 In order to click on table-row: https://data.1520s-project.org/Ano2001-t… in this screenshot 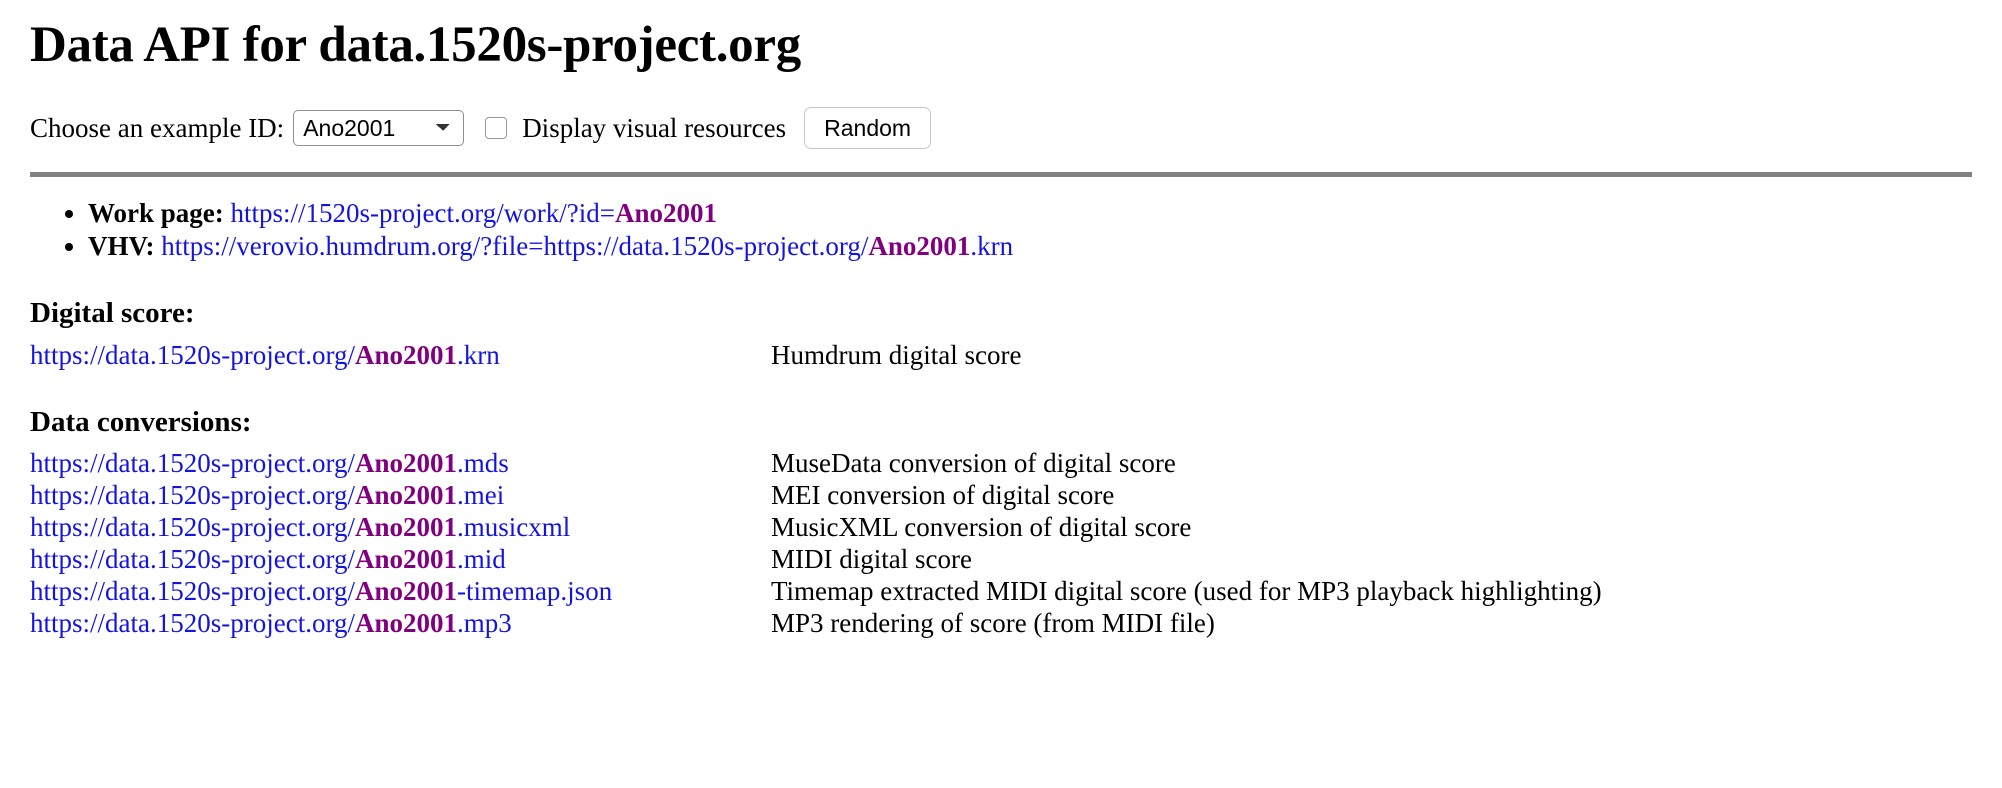, I will do `click(1001, 592)`.